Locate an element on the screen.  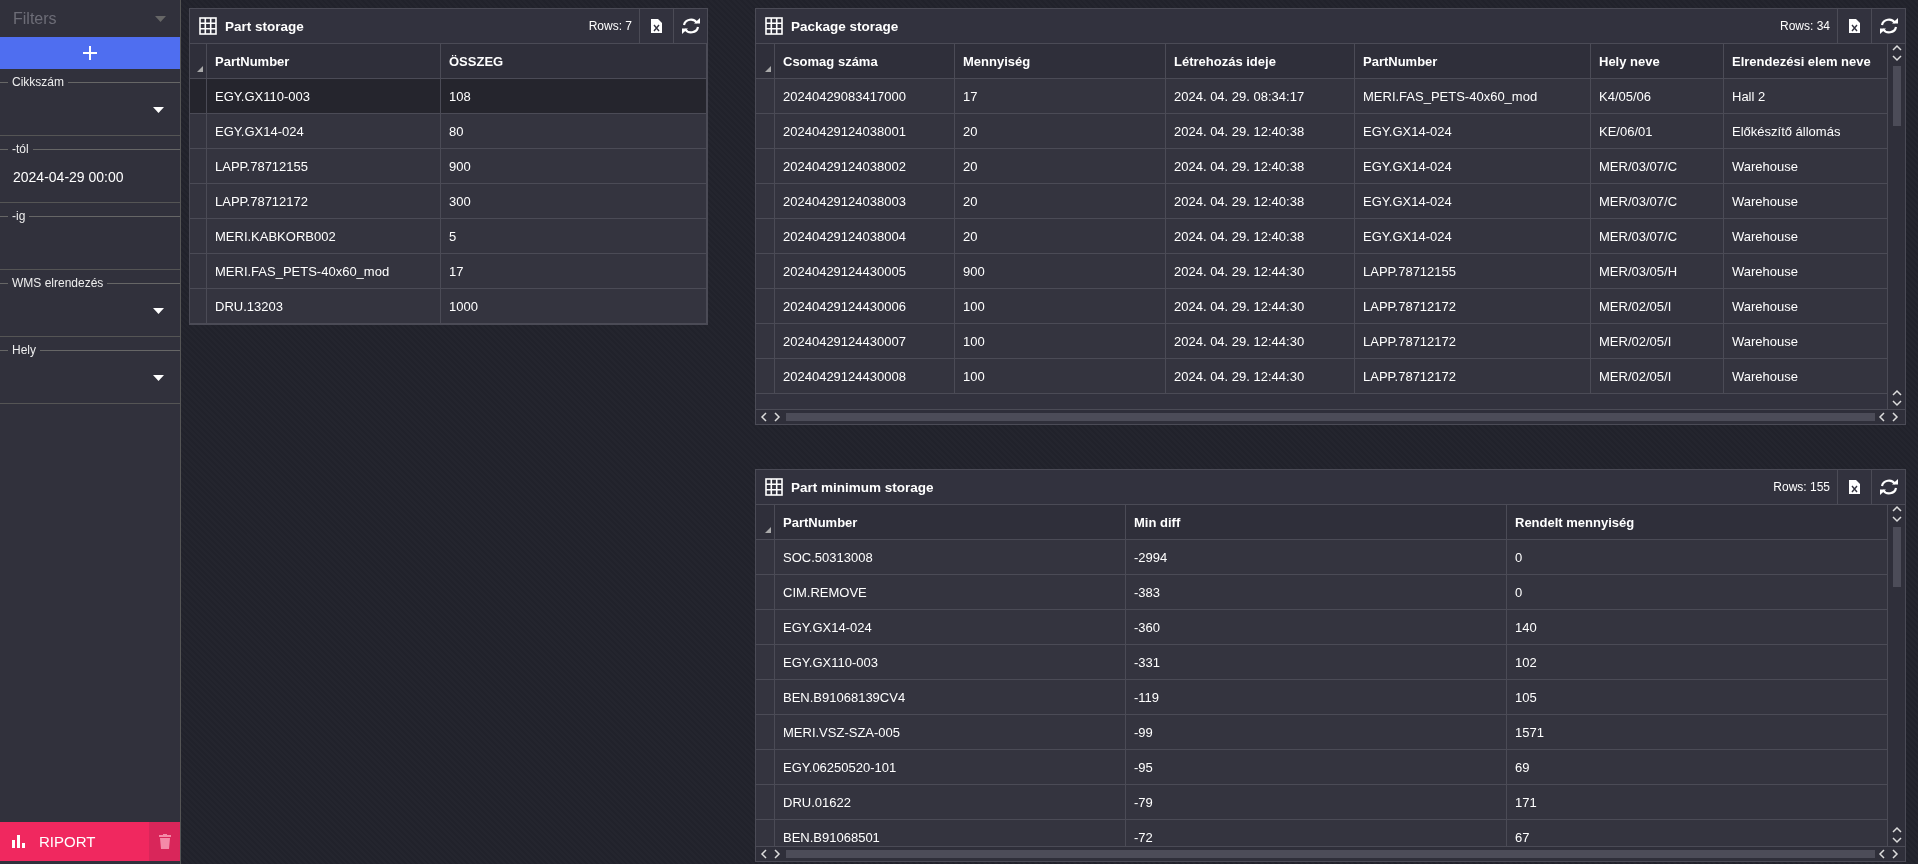
table-row: MERI.KABKORB002 5 is located at coordinates (448, 236).